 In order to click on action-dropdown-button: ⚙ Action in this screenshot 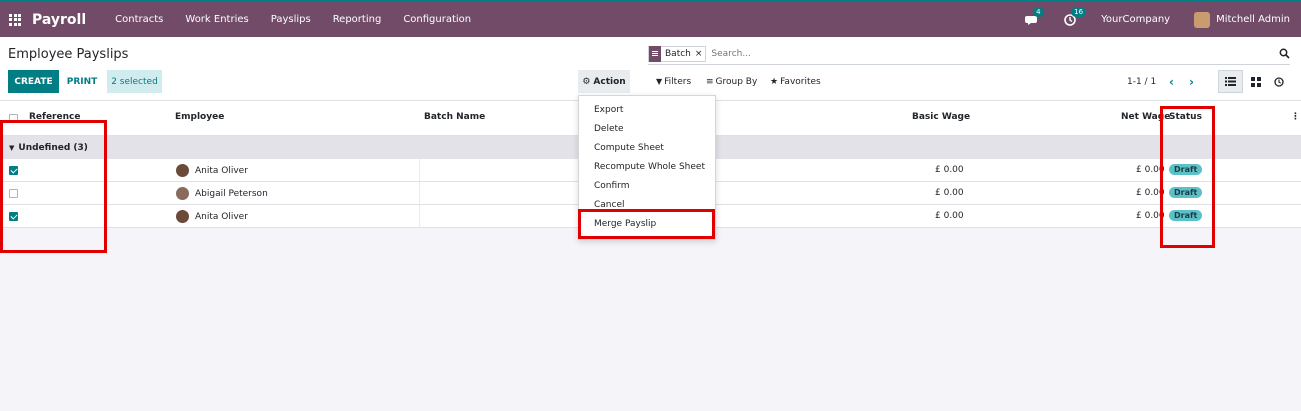, I will do `click(604, 81)`.